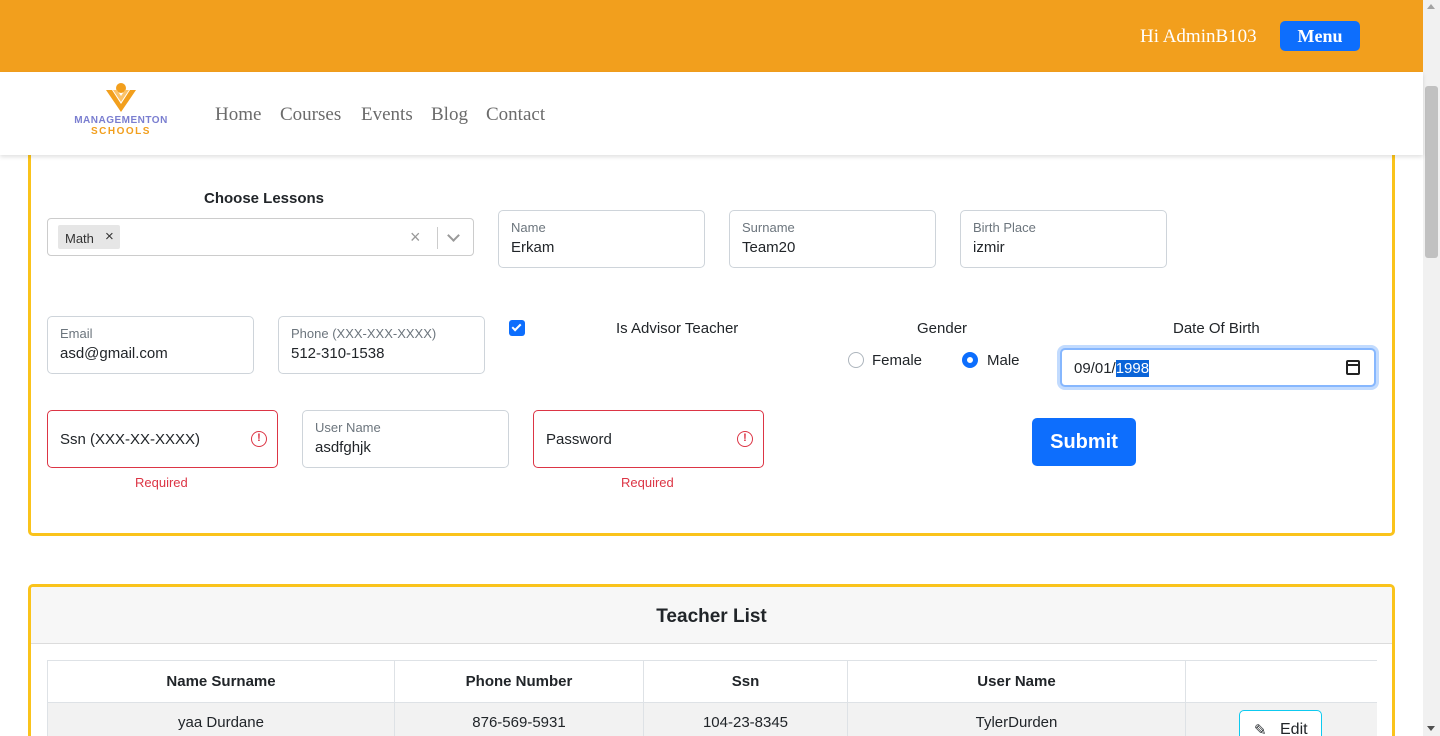 This screenshot has height=736, width=1440. Describe the element at coordinates (528, 227) in the screenshot. I see `name-label: Name` at that location.